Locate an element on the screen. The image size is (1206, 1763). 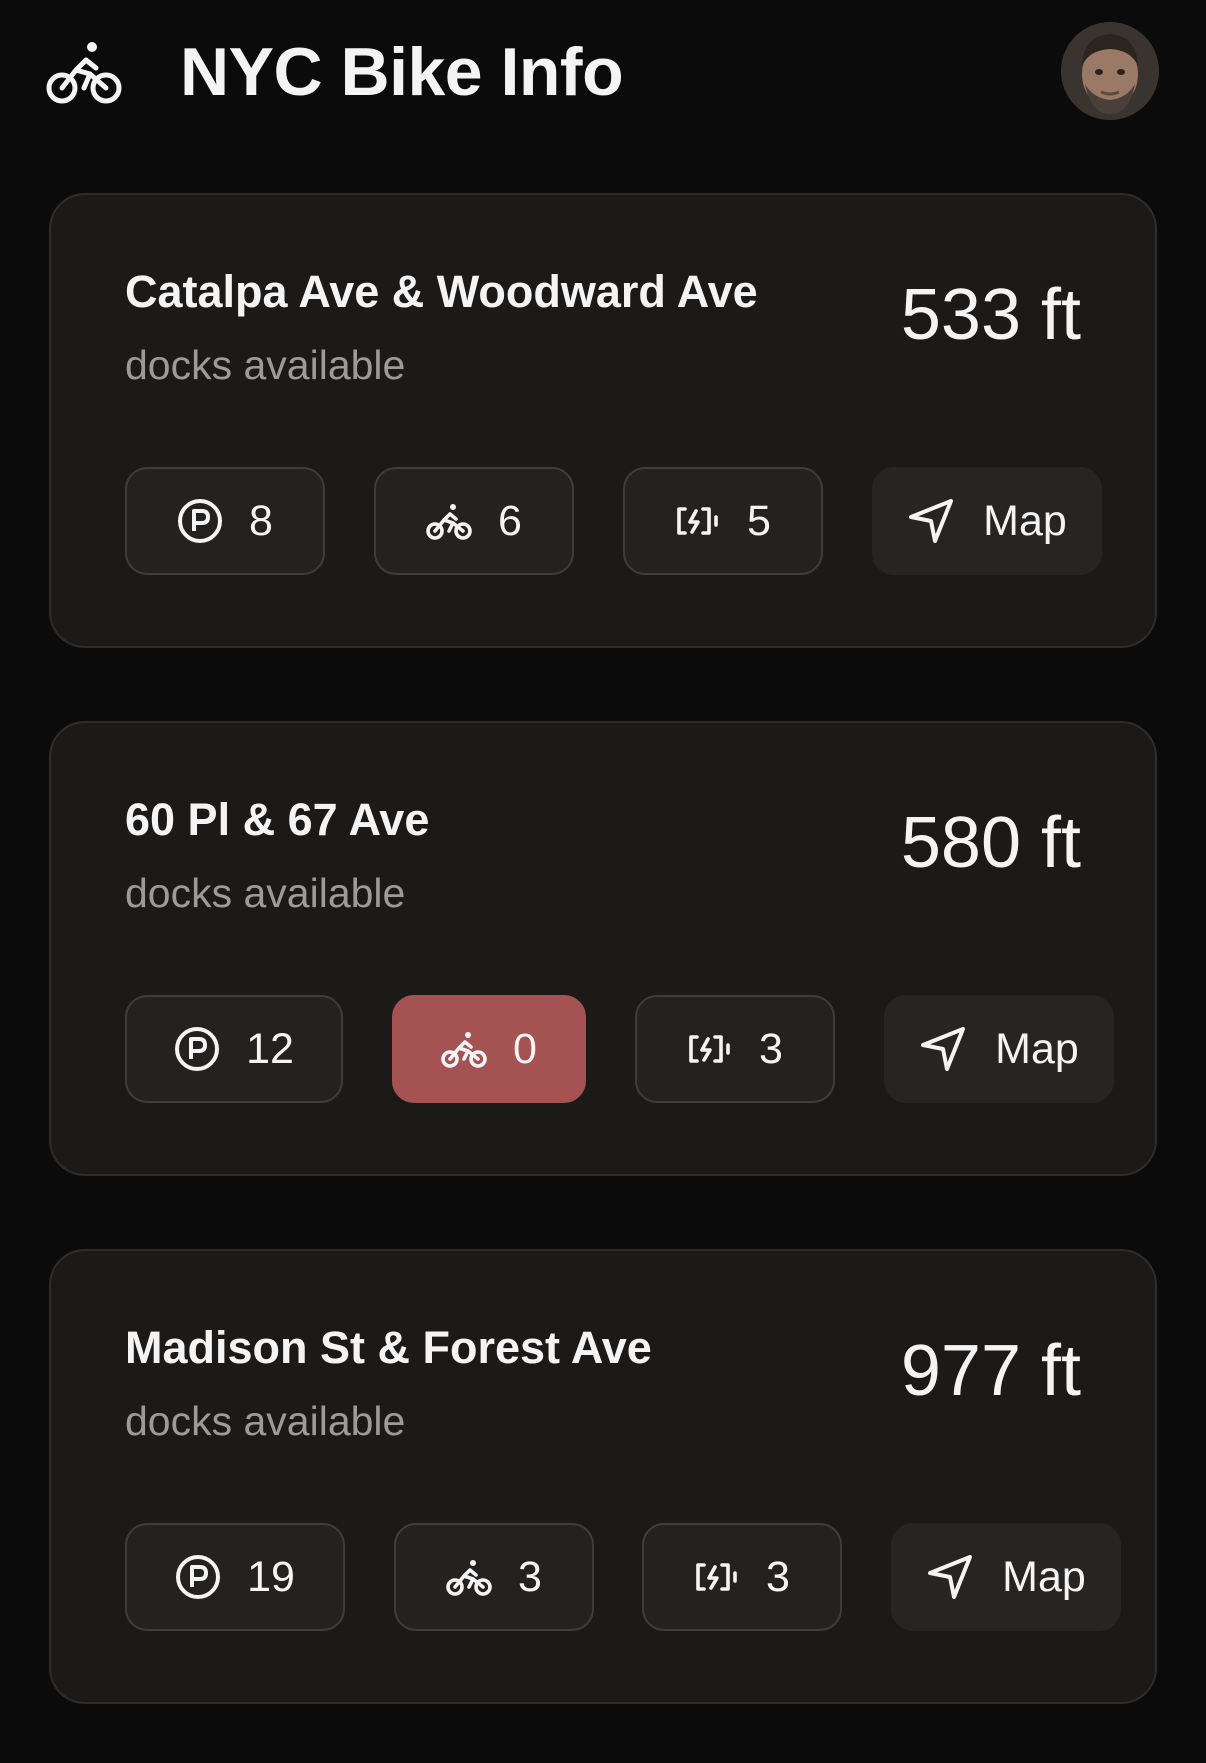
docks-count: 12 is located at coordinates (270, 1048).